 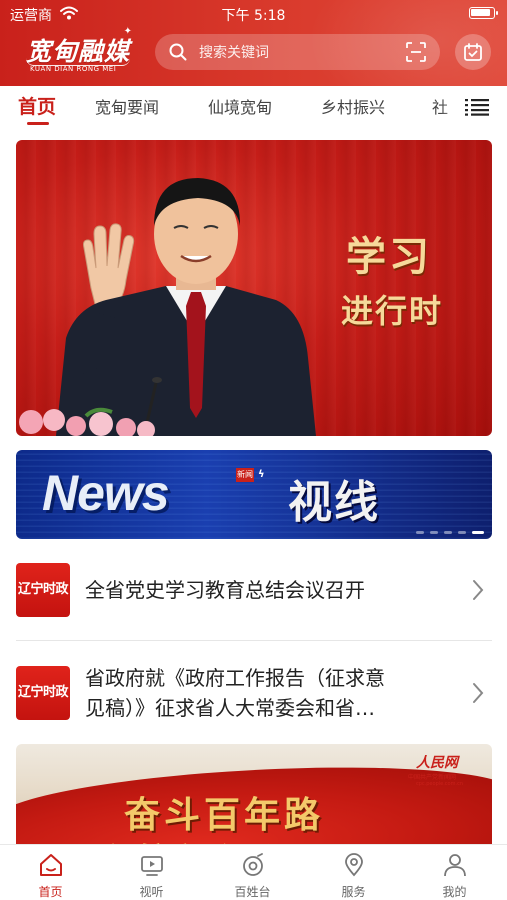 I want to click on tabbar-home: 首页, so click(x=50, y=872).